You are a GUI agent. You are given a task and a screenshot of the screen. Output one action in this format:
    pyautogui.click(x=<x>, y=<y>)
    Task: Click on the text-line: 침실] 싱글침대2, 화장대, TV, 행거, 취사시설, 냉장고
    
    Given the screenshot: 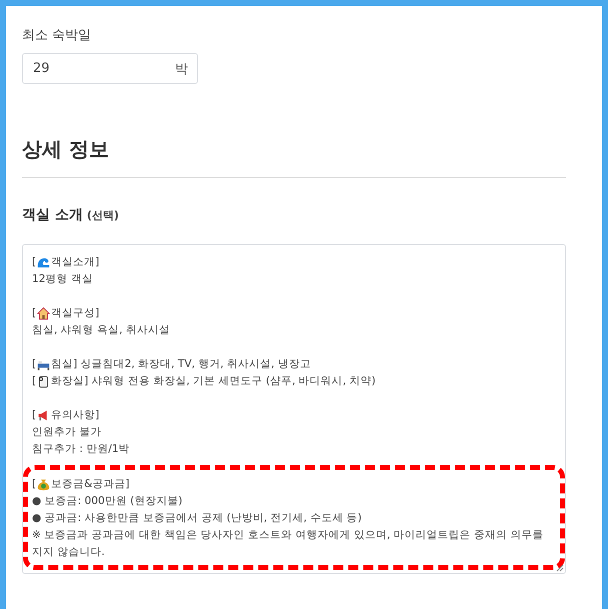 What is the action you would take?
    pyautogui.click(x=181, y=364)
    